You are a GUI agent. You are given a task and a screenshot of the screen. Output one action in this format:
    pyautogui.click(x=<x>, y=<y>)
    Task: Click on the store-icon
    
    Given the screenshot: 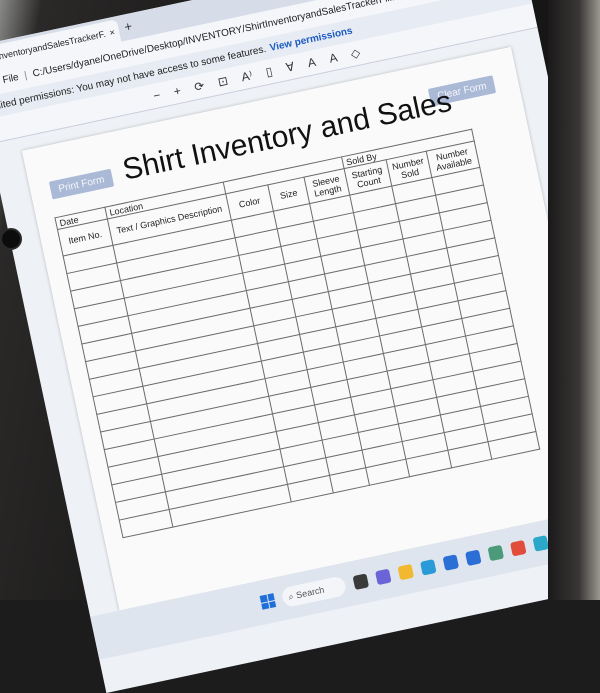 What is the action you would take?
    pyautogui.click(x=451, y=562)
    